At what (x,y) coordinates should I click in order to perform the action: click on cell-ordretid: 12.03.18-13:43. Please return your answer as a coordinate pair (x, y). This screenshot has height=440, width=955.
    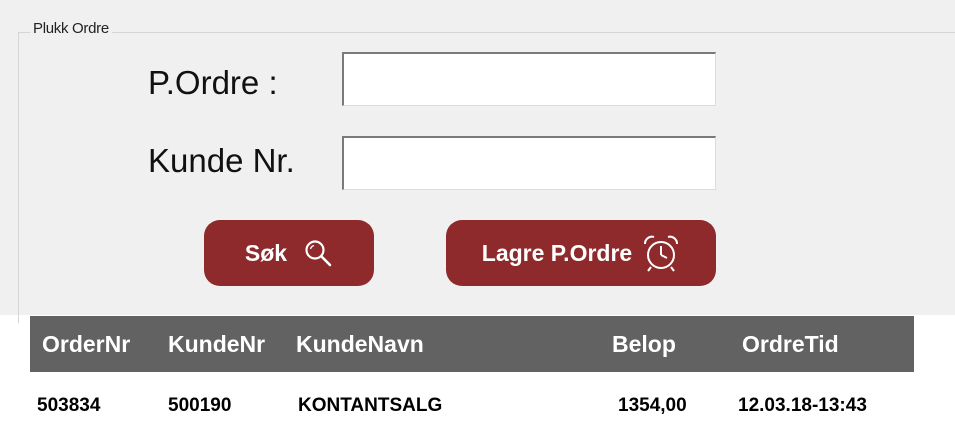
    Looking at the image, I should click on (802, 405).